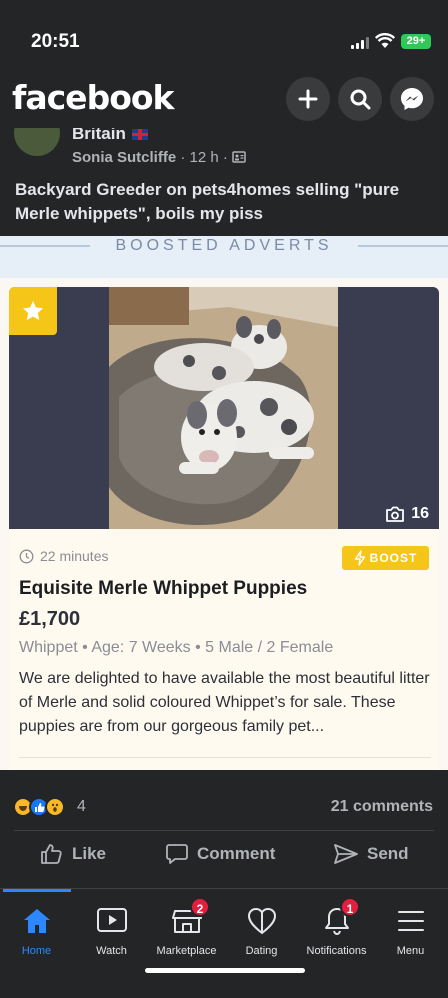 The width and height of the screenshot is (448, 998). I want to click on group-privacy-icon, so click(239, 157).